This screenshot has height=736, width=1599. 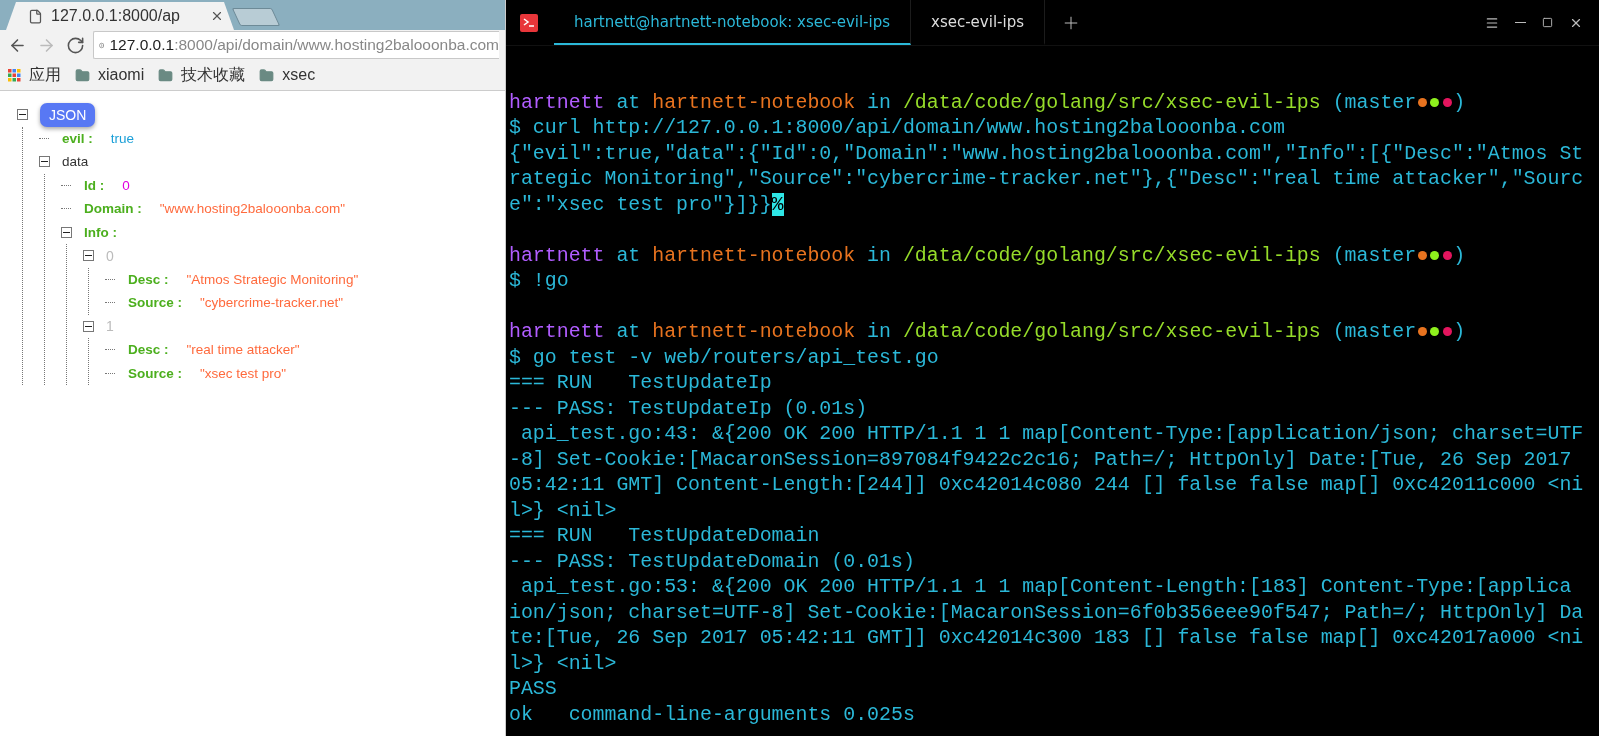 What do you see at coordinates (75, 162) in the screenshot?
I see `json-key: data` at bounding box center [75, 162].